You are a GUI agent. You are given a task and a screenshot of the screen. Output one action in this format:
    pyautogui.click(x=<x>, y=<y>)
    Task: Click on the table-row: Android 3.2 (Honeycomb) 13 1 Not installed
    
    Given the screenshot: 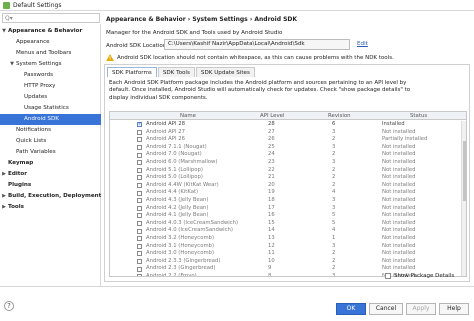 What is the action you would take?
    pyautogui.click(x=288, y=239)
    